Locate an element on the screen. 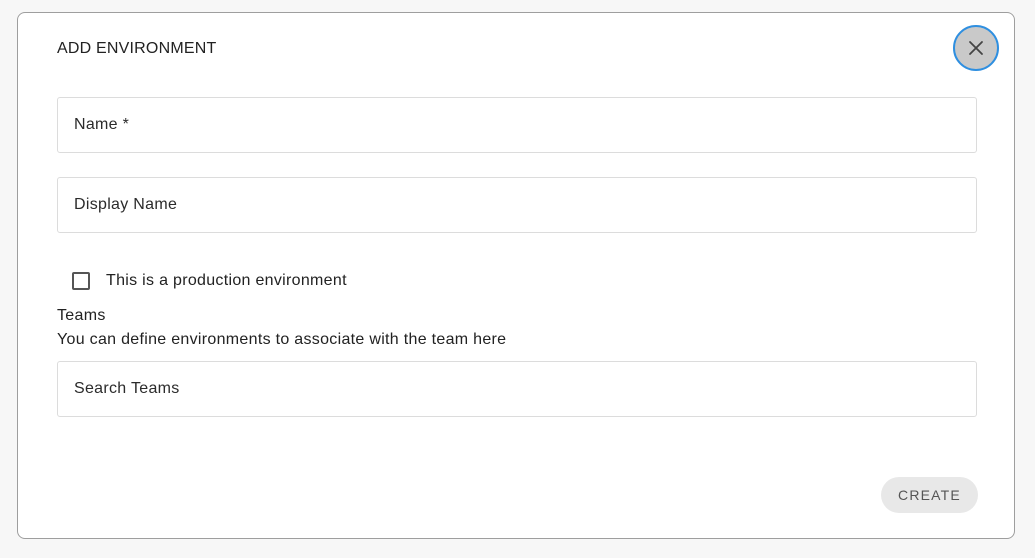 The image size is (1035, 558). close-button is located at coordinates (976, 48).